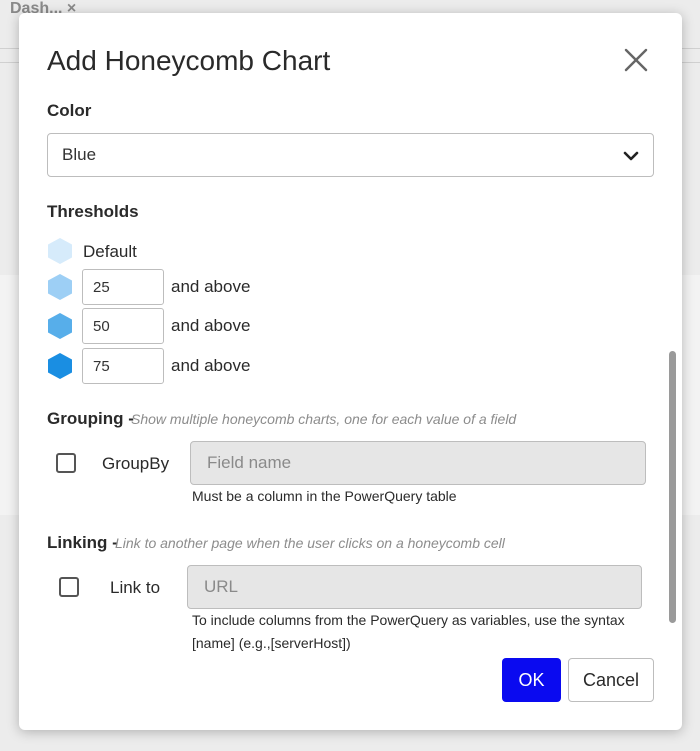 This screenshot has height=751, width=700. I want to click on groupby-field-input: Field name, so click(418, 463).